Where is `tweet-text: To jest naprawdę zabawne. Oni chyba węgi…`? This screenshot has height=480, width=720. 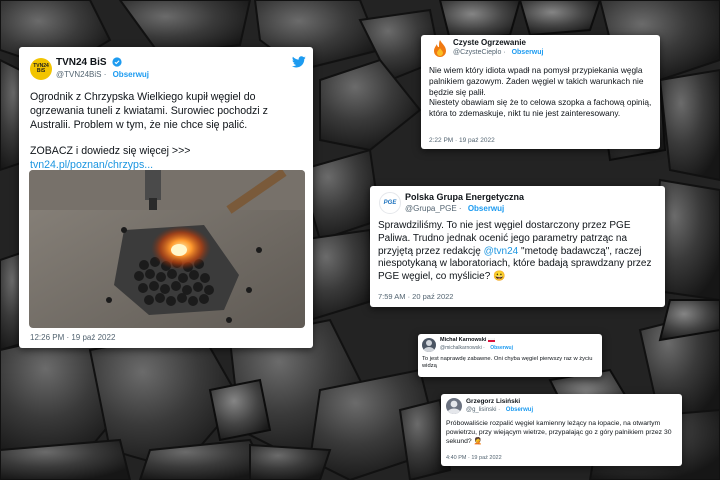 tweet-text: To jest naprawdę zabawne. Oni chyba węgi… is located at coordinates (507, 363).